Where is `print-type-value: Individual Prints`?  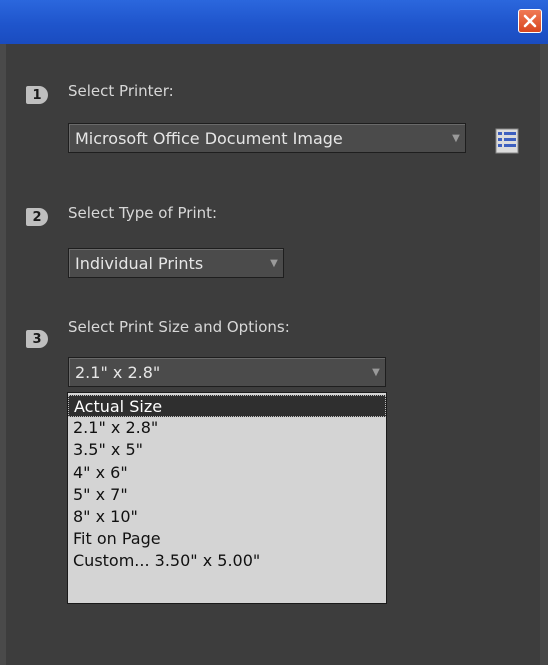
print-type-value: Individual Prints is located at coordinates (139, 263).